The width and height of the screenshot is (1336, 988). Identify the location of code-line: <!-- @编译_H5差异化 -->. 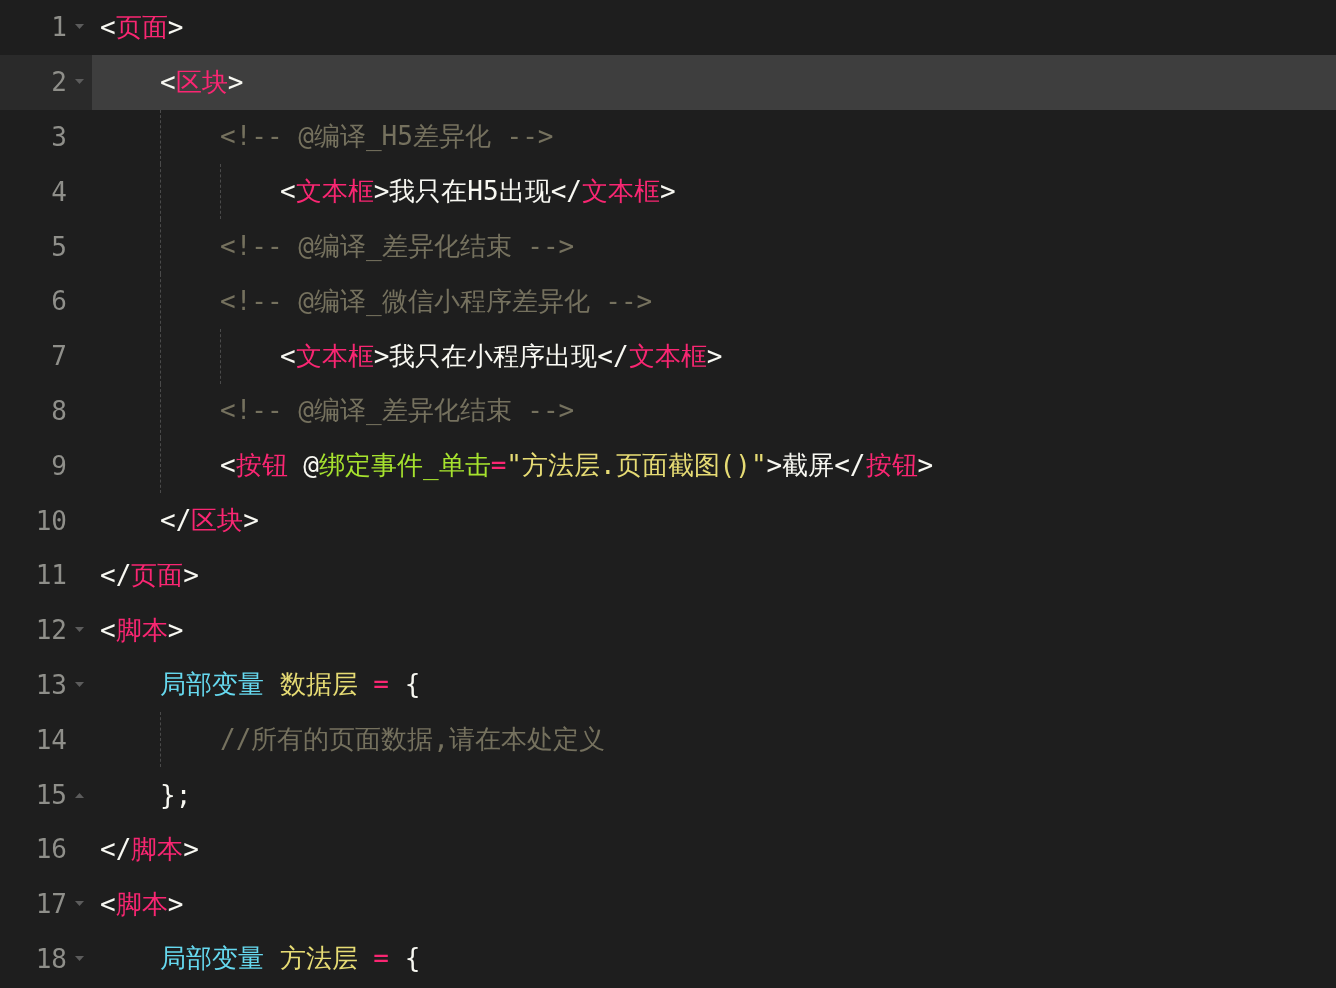
(387, 137).